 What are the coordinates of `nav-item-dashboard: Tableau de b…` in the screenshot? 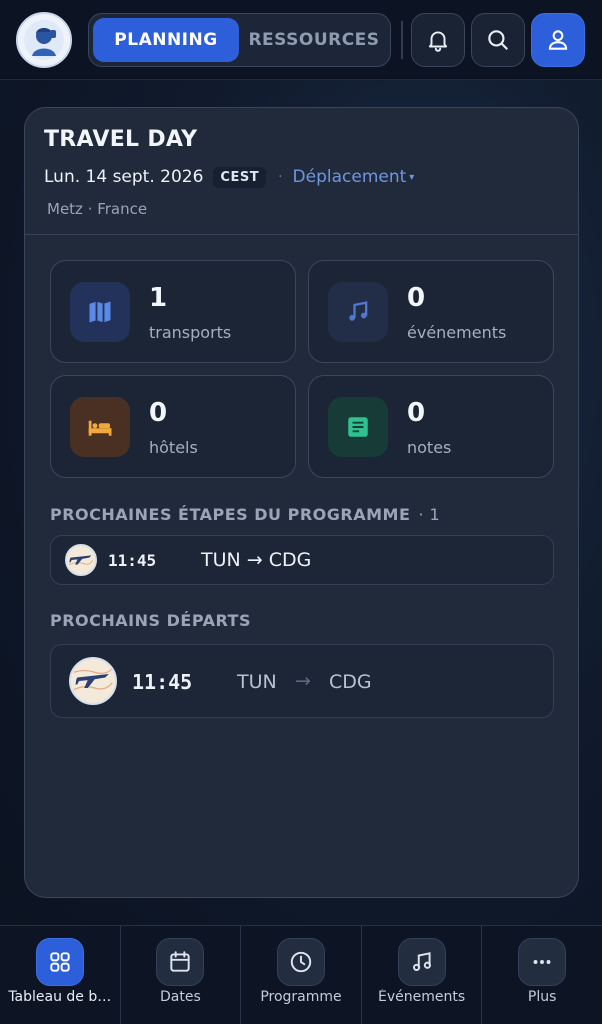 It's located at (60, 975).